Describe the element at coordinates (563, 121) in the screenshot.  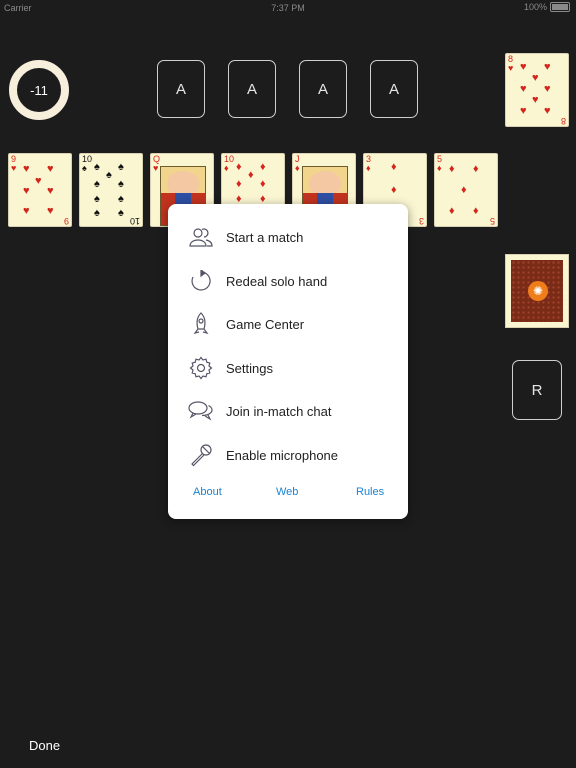
I see `card-rank-bottom: 8` at that location.